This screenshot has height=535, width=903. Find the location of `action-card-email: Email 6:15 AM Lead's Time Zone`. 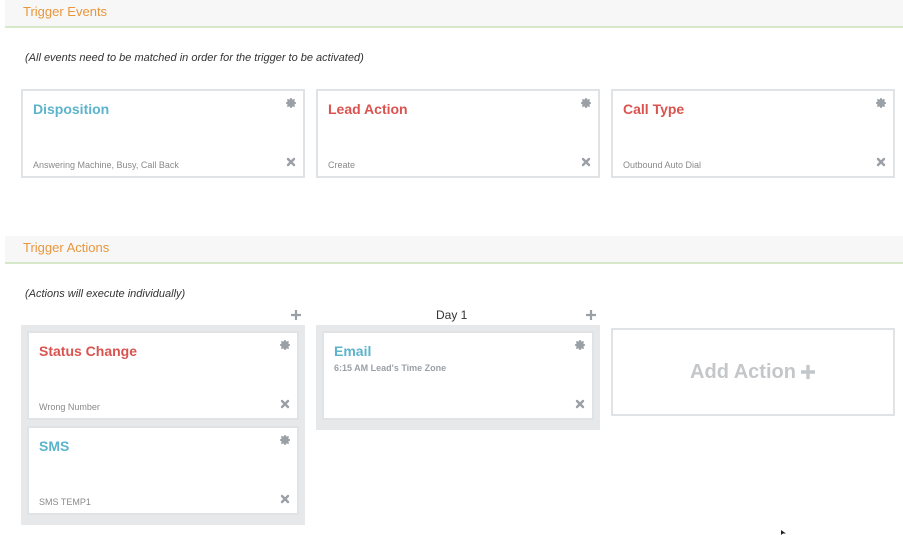

action-card-email: Email 6:15 AM Lead's Time Zone is located at coordinates (458, 375).